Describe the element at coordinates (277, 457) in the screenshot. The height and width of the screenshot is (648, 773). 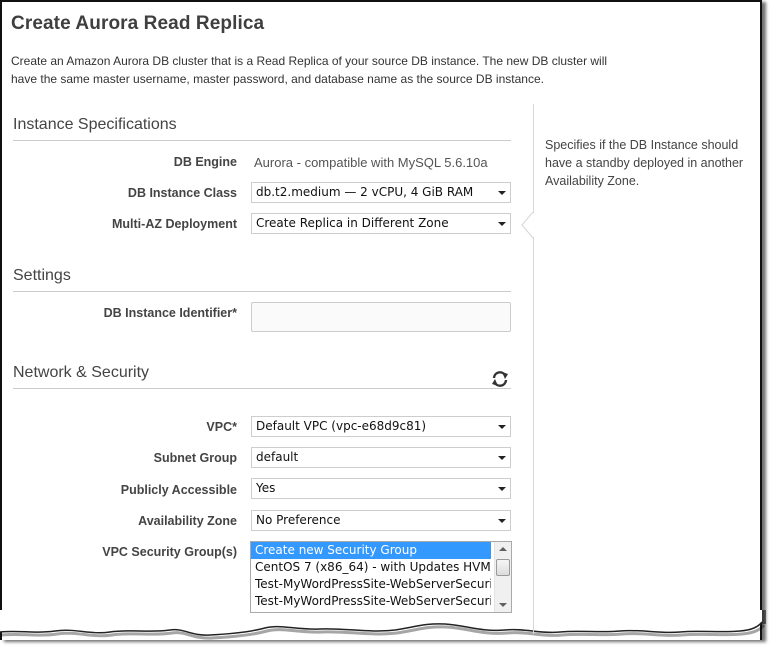
I see `subnet-group-selected-value: default` at that location.